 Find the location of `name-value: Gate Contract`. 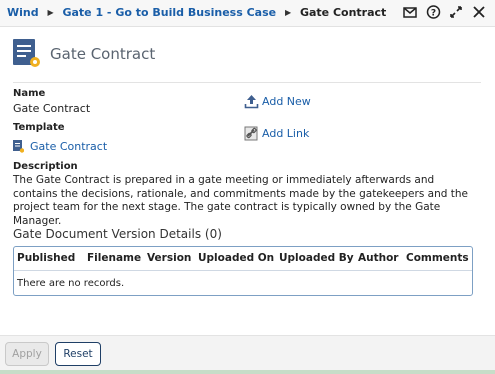

name-value: Gate Contract is located at coordinates (52, 108).